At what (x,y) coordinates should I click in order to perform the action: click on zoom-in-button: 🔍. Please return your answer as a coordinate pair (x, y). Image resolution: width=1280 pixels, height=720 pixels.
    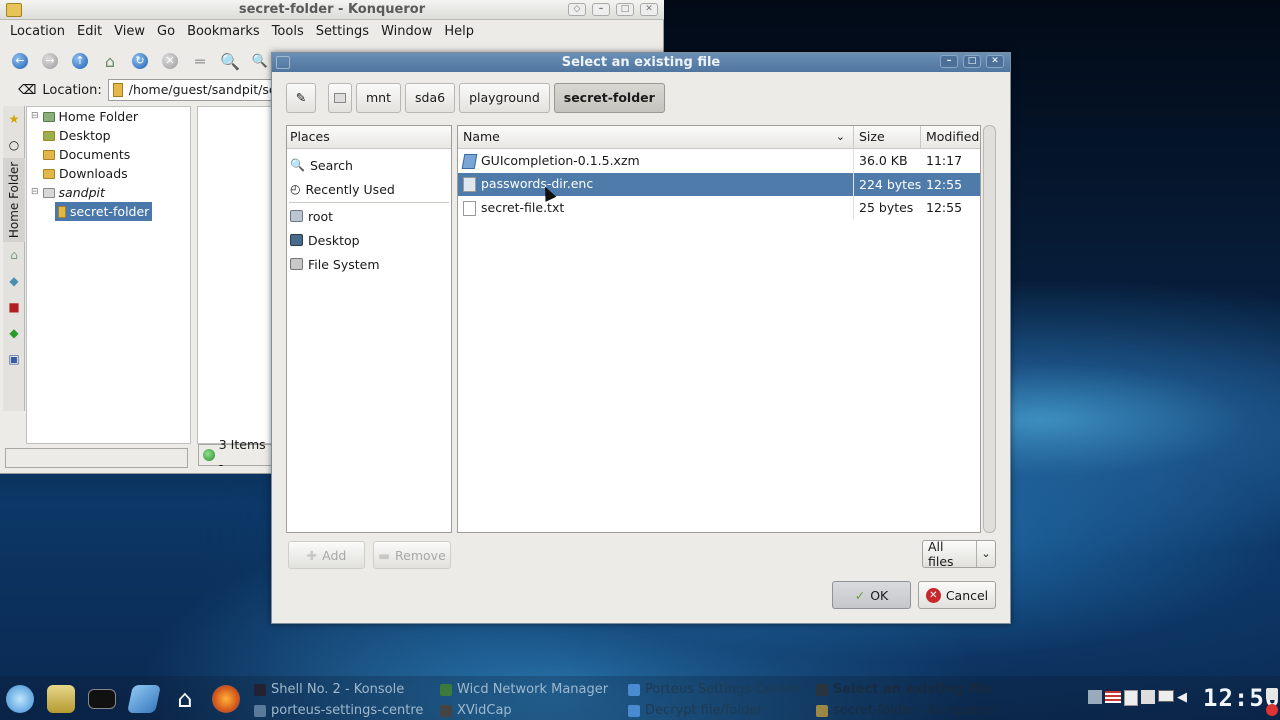
    Looking at the image, I should click on (230, 61).